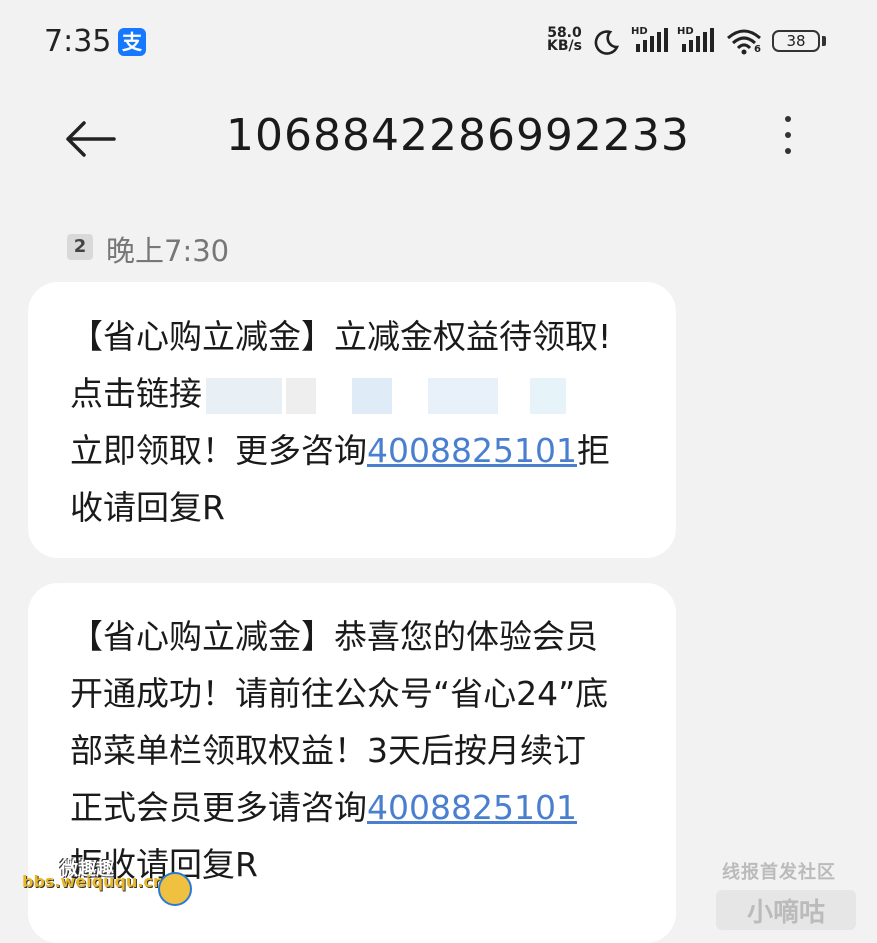 This screenshot has width=877, height=943. Describe the element at coordinates (218, 807) in the screenshot. I see `message-text: 正式会员更多请咨询` at that location.